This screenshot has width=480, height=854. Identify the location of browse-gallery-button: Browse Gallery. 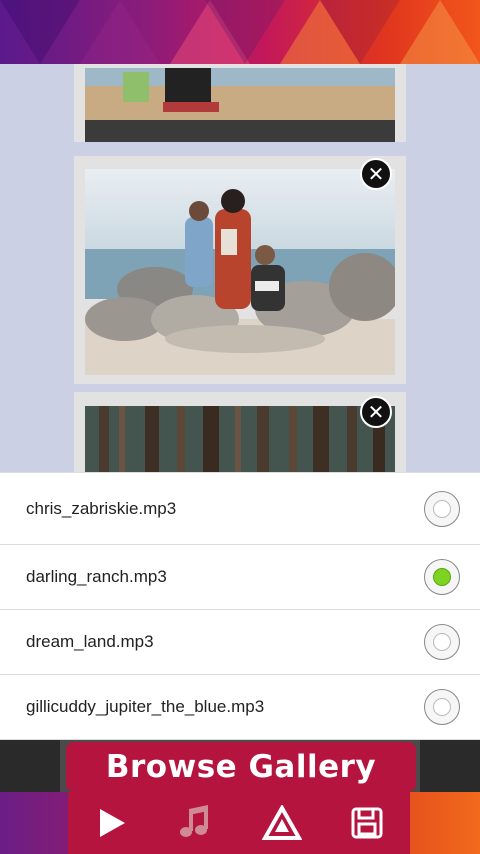
(241, 767).